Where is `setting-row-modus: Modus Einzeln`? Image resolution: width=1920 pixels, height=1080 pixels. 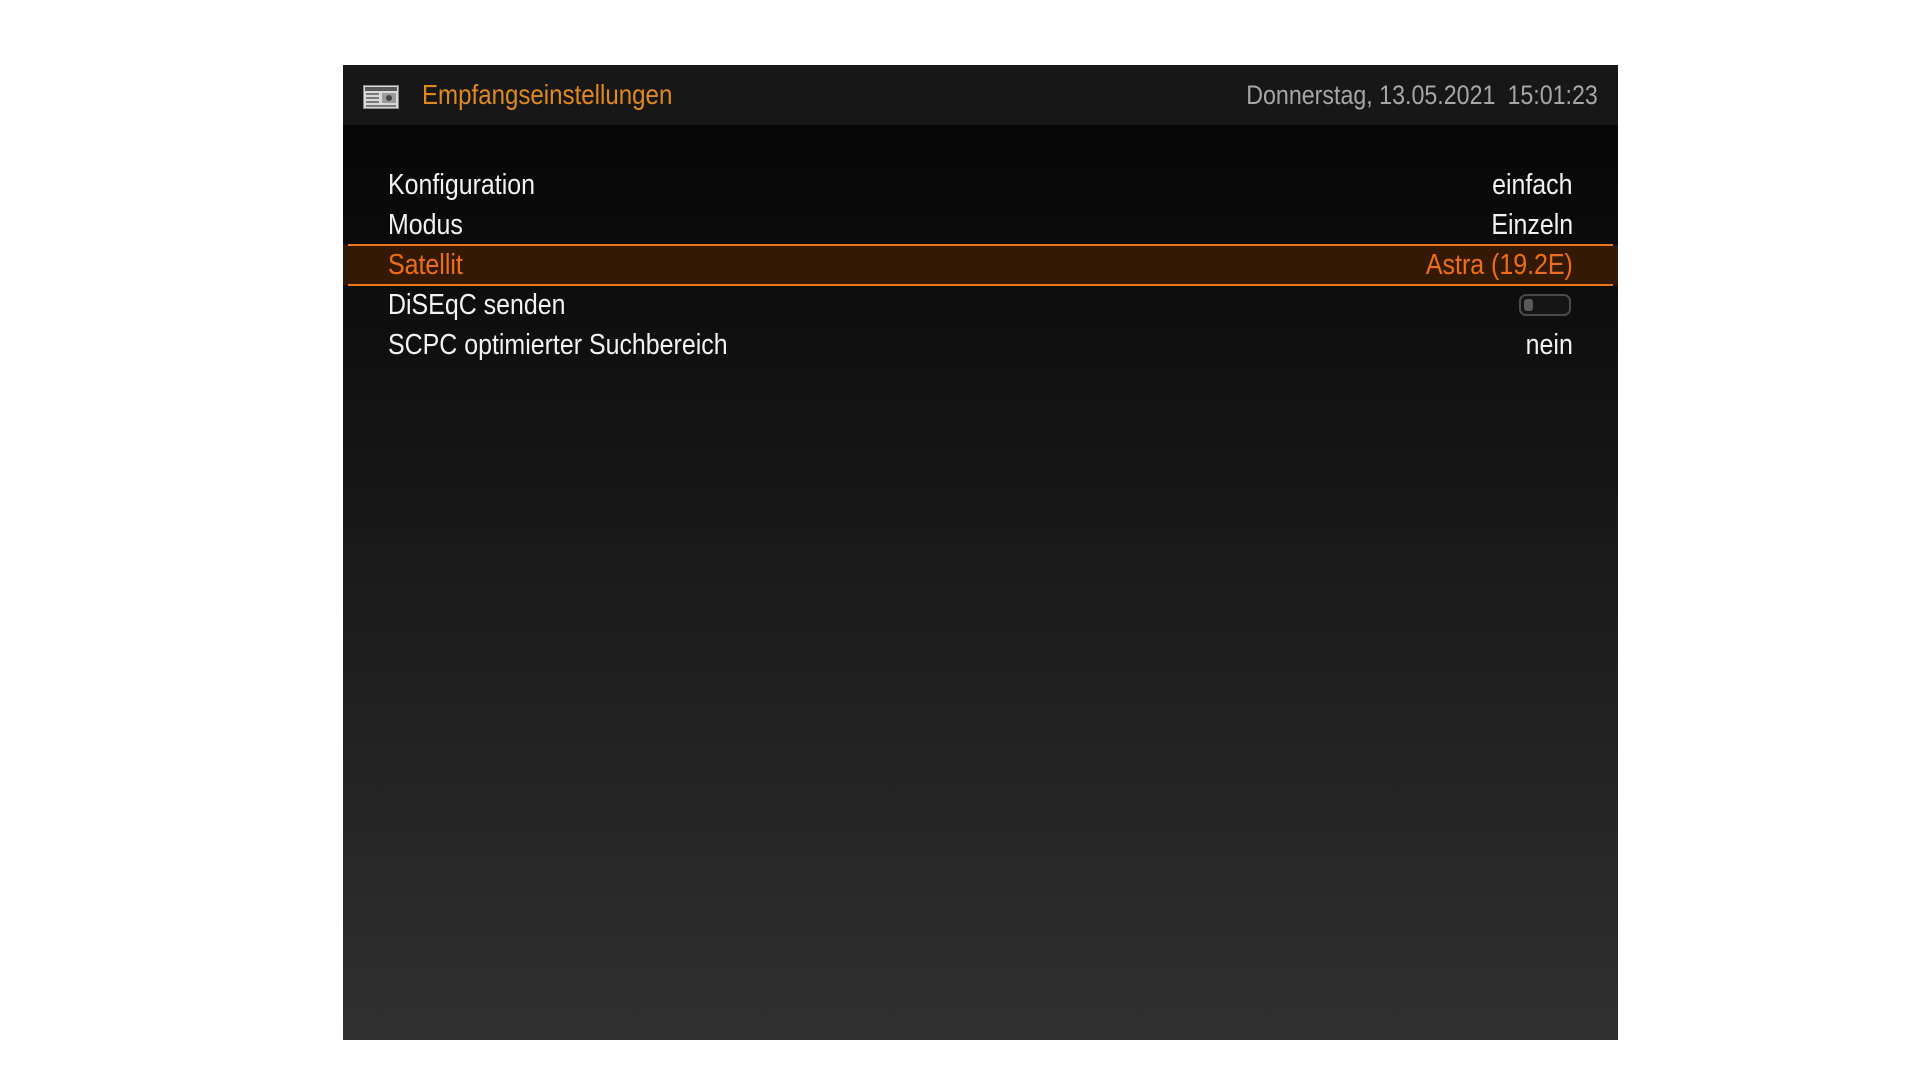
setting-row-modus: Modus Einzeln is located at coordinates (980, 225).